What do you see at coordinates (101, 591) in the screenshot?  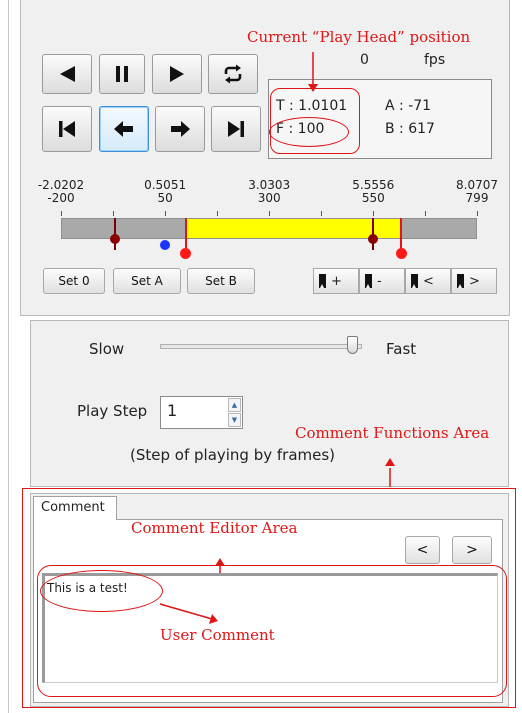 I see `annotation-comment-ellipse` at bounding box center [101, 591].